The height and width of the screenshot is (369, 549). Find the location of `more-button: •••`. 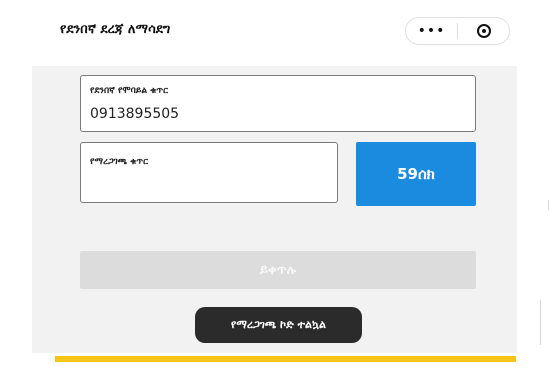

more-button: ••• is located at coordinates (431, 31).